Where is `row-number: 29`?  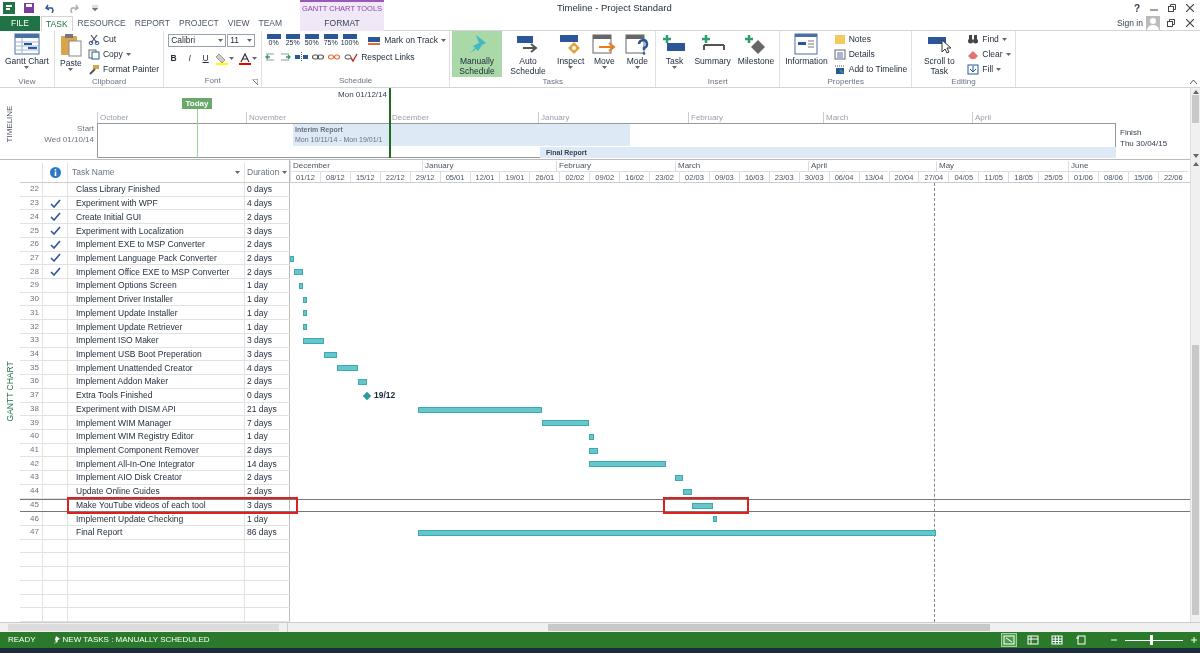
row-number: 29 is located at coordinates (31, 285).